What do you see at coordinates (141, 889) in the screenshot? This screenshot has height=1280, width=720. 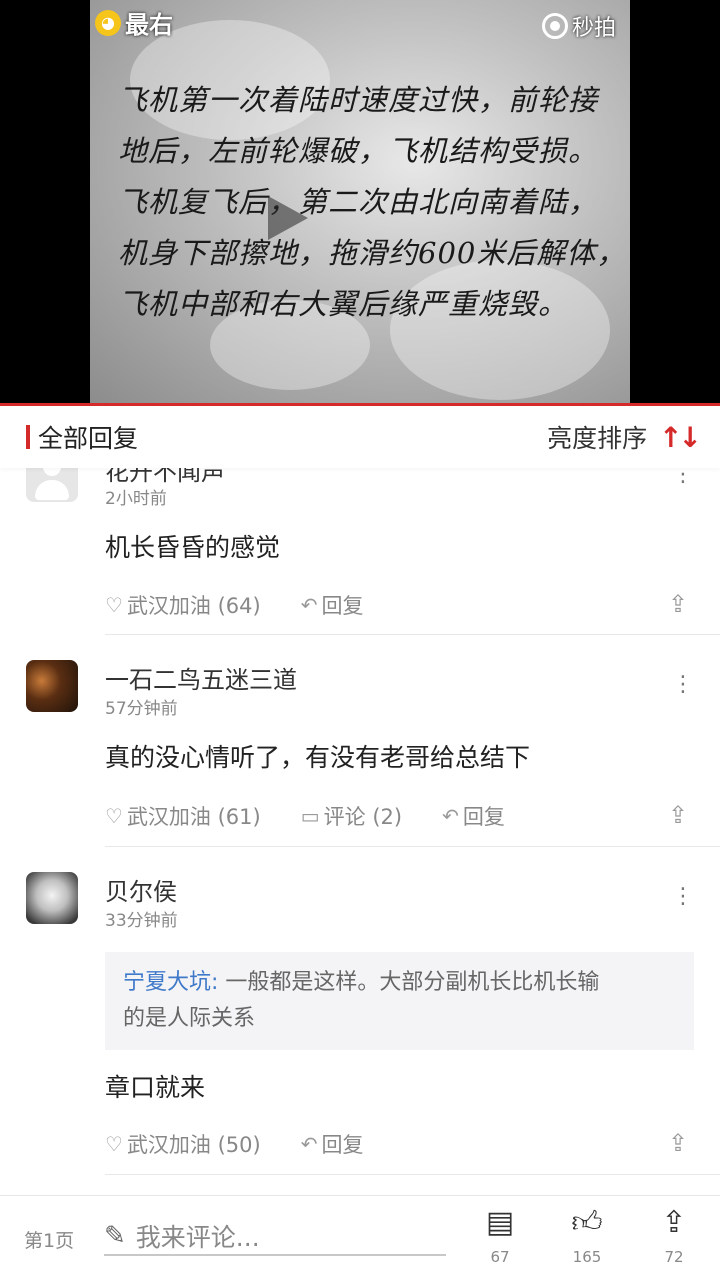 I see `username: 贝尔侯` at bounding box center [141, 889].